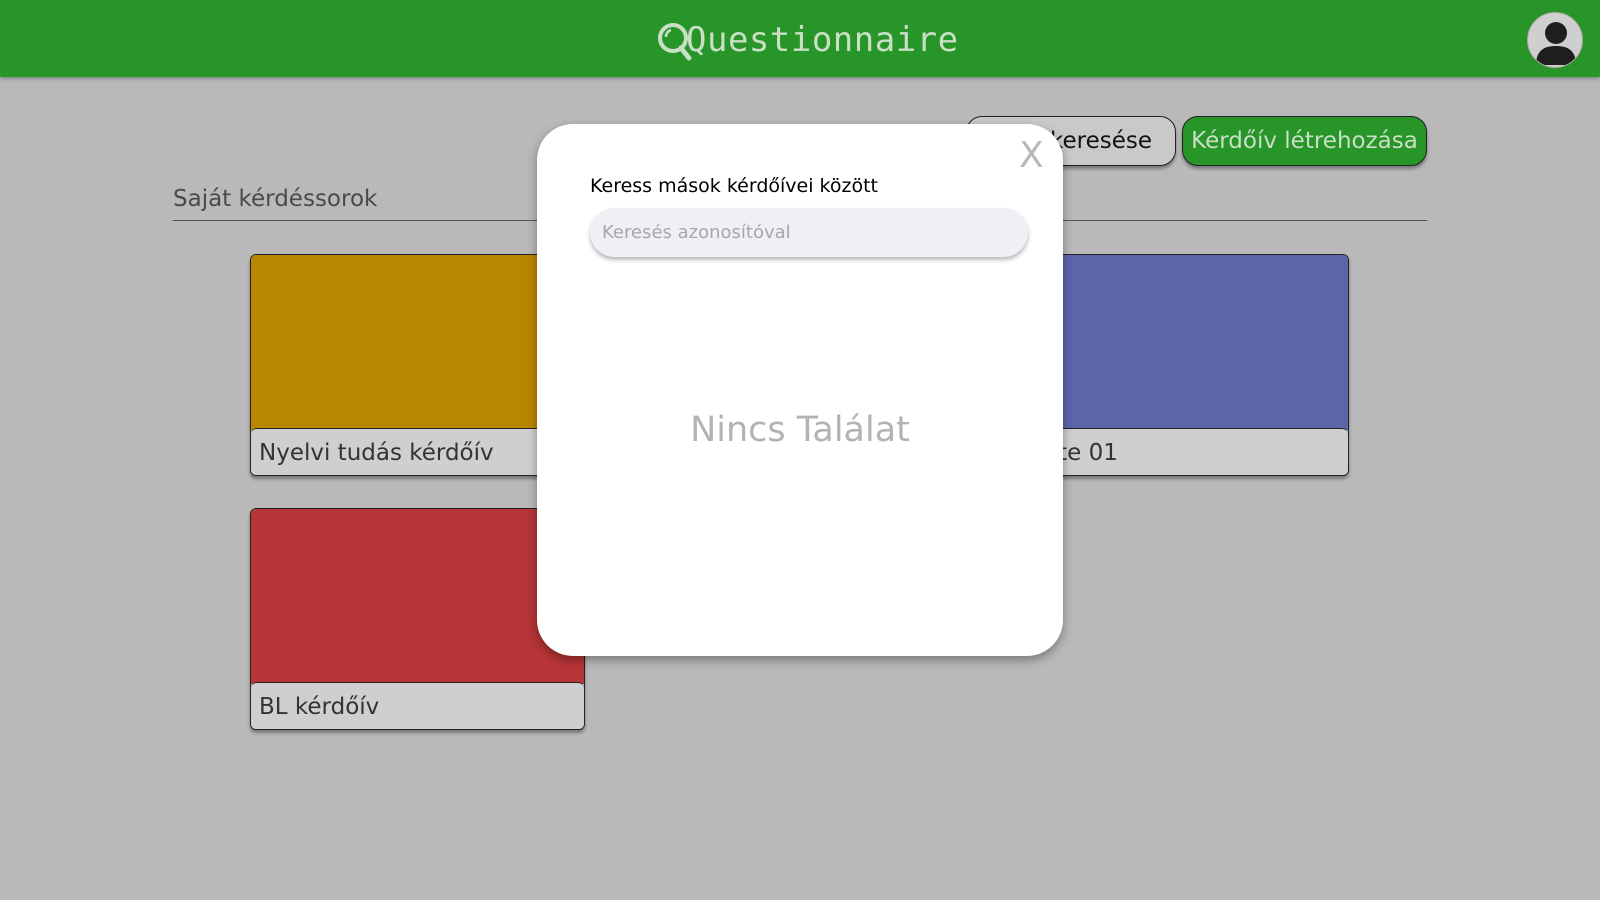 This screenshot has width=1600, height=900. What do you see at coordinates (1304, 141) in the screenshot?
I see `create-questionnaire-button: Kérdőív létrehozása` at bounding box center [1304, 141].